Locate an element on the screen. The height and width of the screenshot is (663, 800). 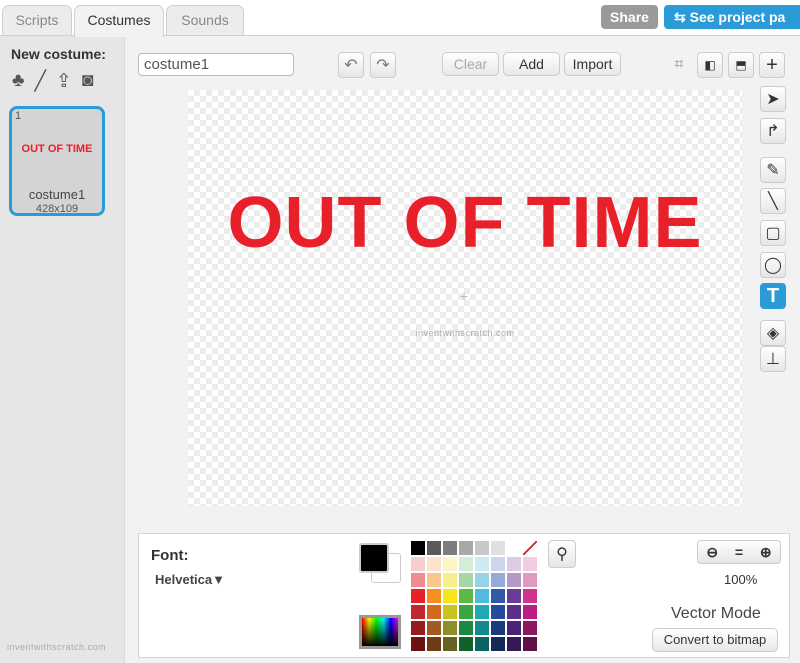
line-icon: ╲ is located at coordinates (773, 201).